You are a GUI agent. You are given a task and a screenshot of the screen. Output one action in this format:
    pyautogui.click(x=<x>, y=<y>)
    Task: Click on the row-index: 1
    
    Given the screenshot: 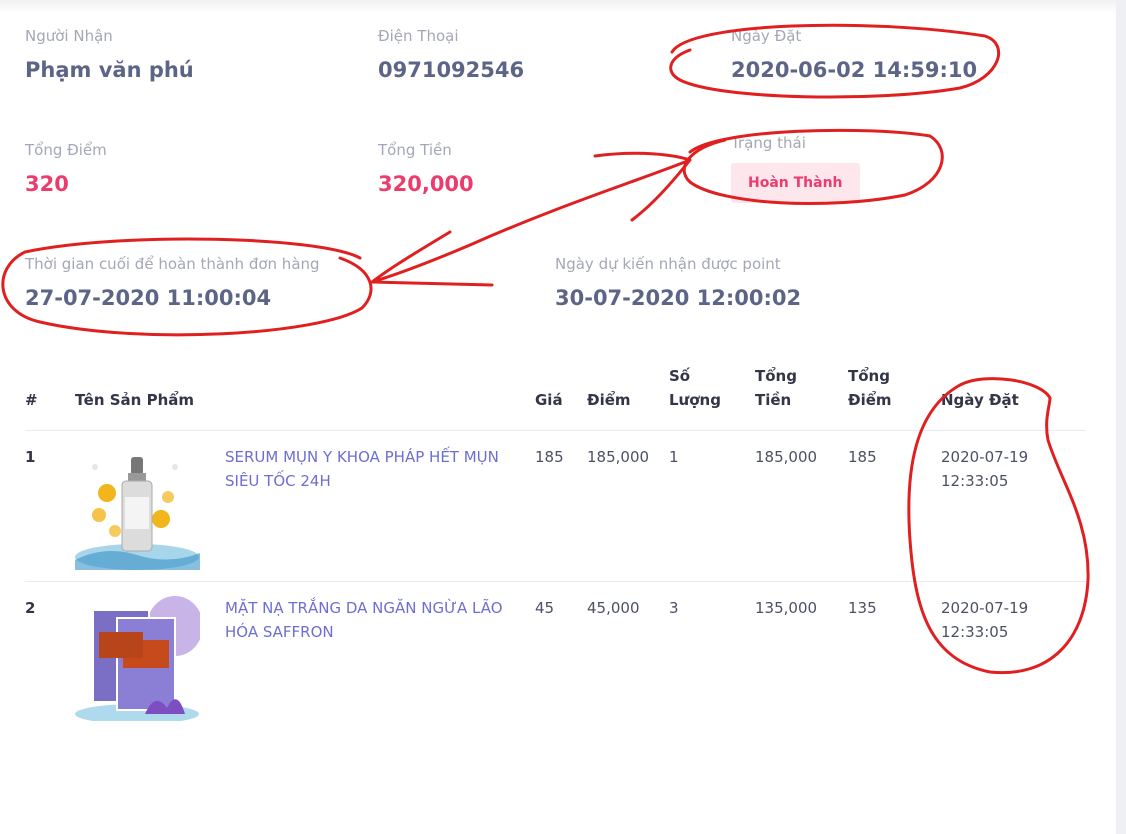 What is the action you would take?
    pyautogui.click(x=50, y=506)
    